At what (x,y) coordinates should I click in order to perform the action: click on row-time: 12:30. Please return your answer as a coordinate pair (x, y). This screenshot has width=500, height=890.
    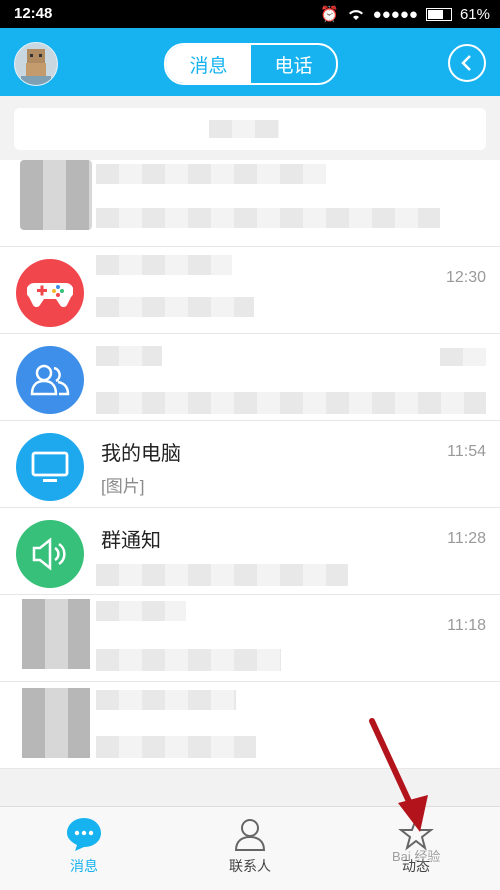
    Looking at the image, I should click on (465, 277).